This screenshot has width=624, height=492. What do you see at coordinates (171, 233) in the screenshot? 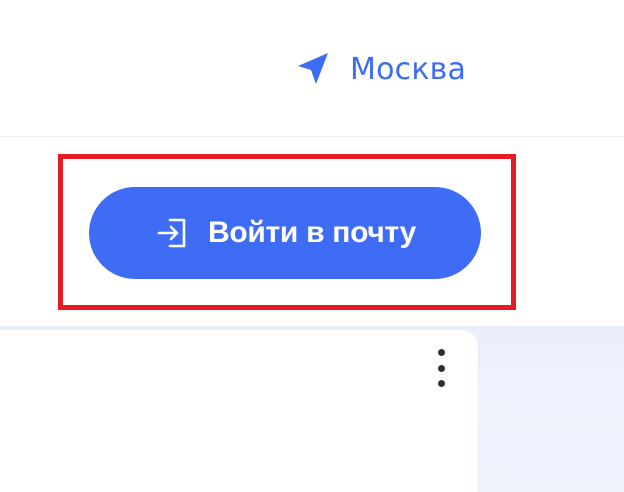
I see `login-enter-icon` at bounding box center [171, 233].